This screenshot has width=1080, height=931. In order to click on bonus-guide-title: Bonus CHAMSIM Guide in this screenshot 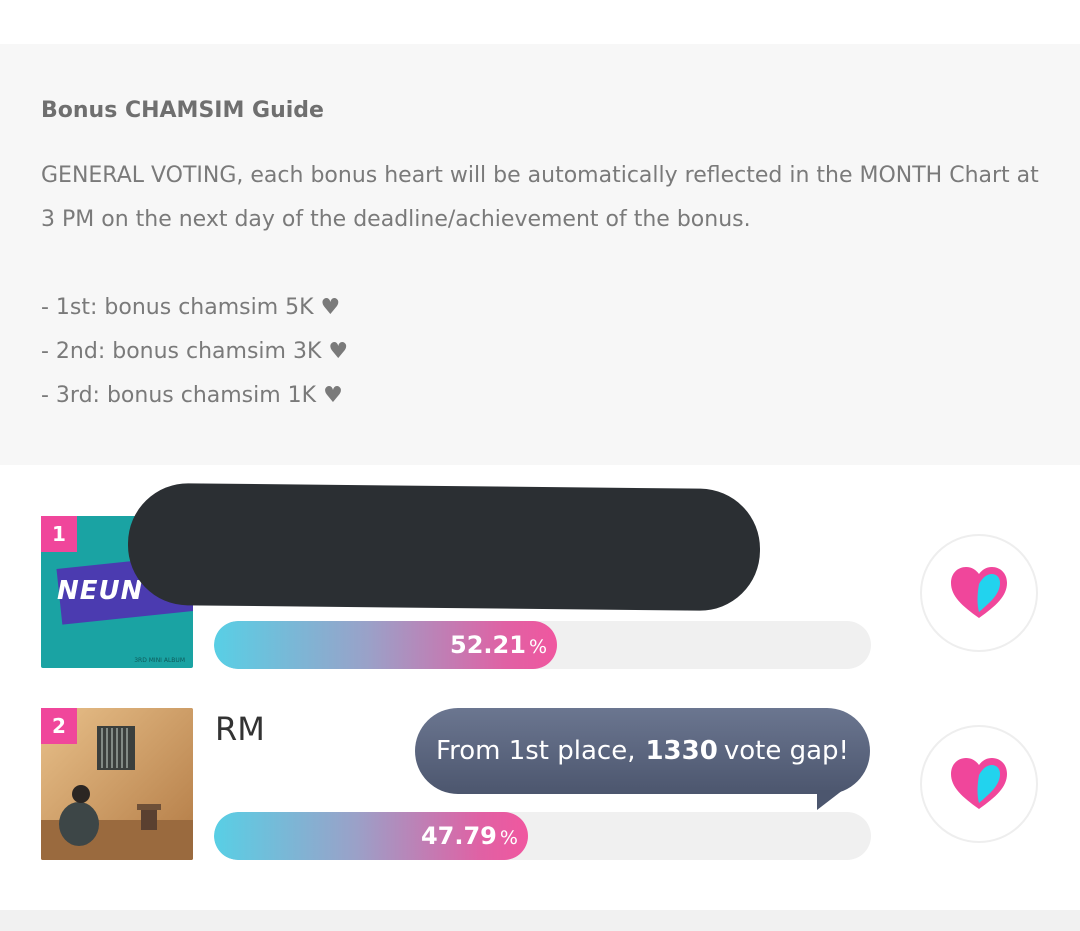, I will do `click(182, 110)`.